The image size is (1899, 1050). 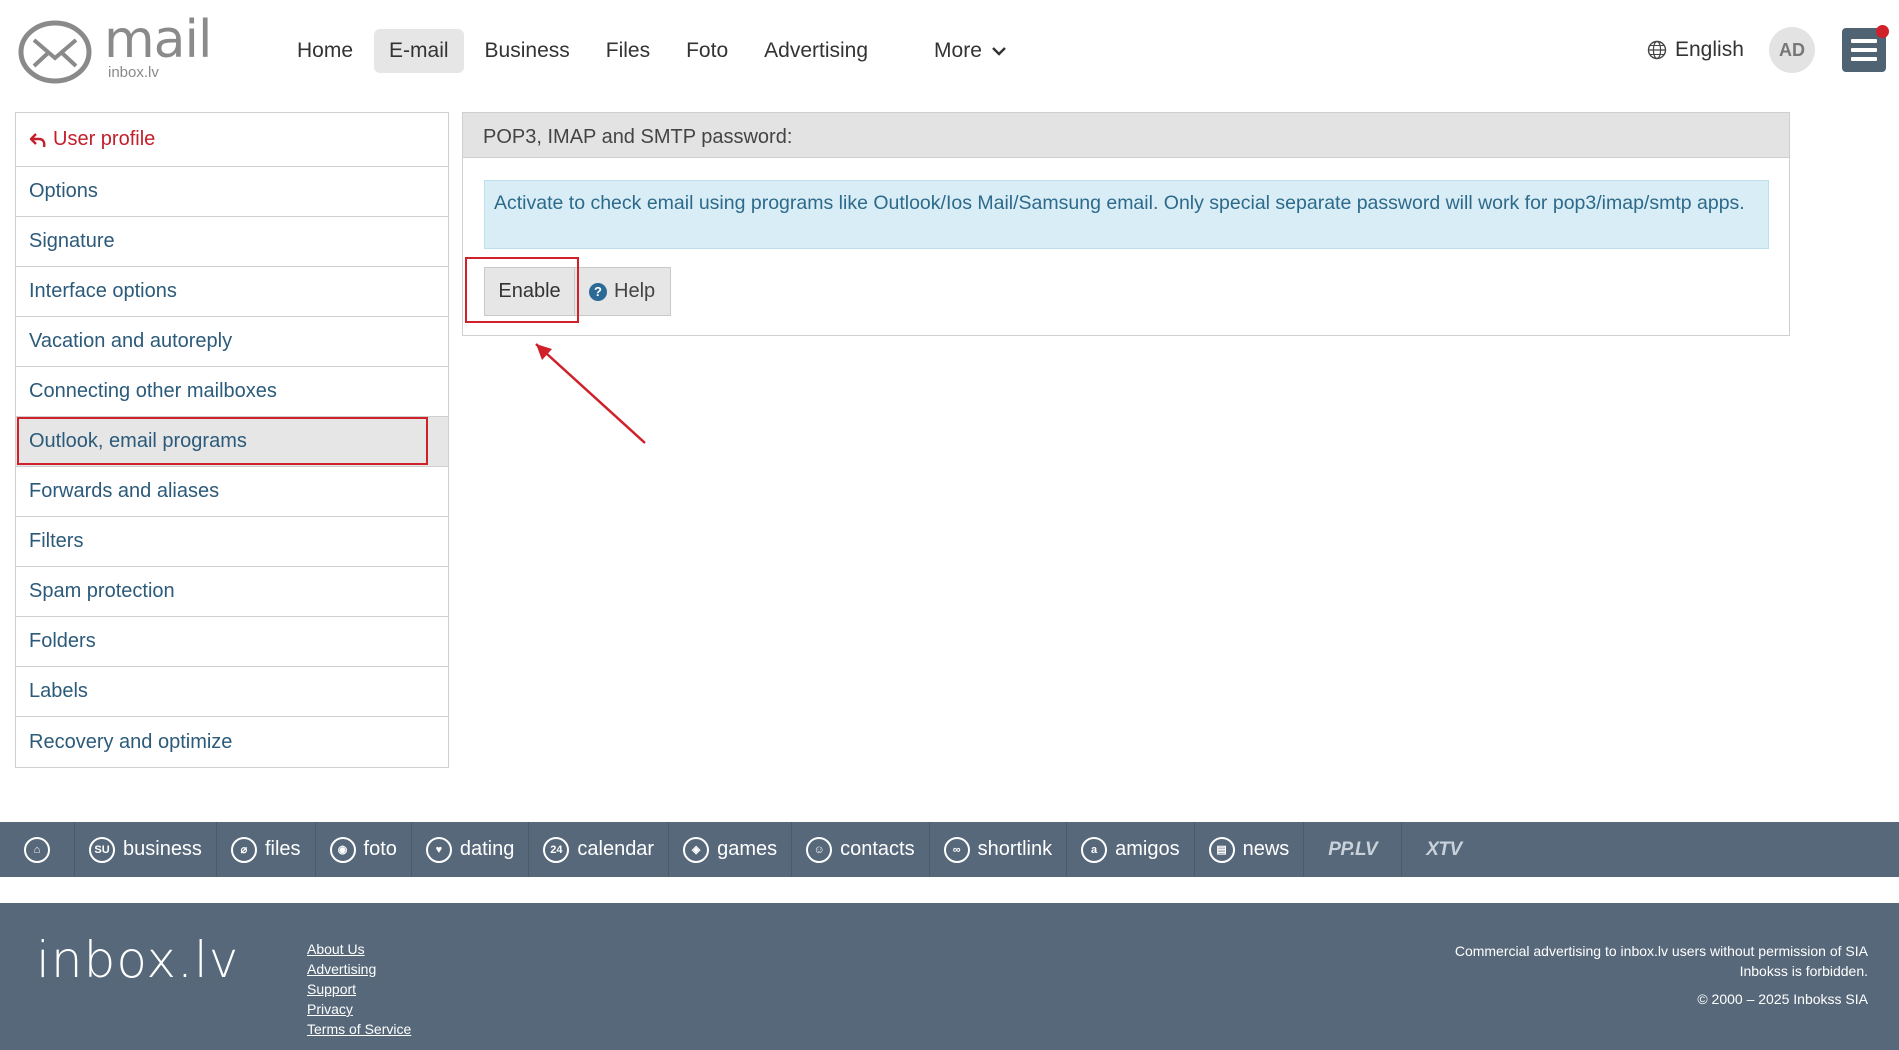 I want to click on business-icon: SU, so click(x=102, y=849).